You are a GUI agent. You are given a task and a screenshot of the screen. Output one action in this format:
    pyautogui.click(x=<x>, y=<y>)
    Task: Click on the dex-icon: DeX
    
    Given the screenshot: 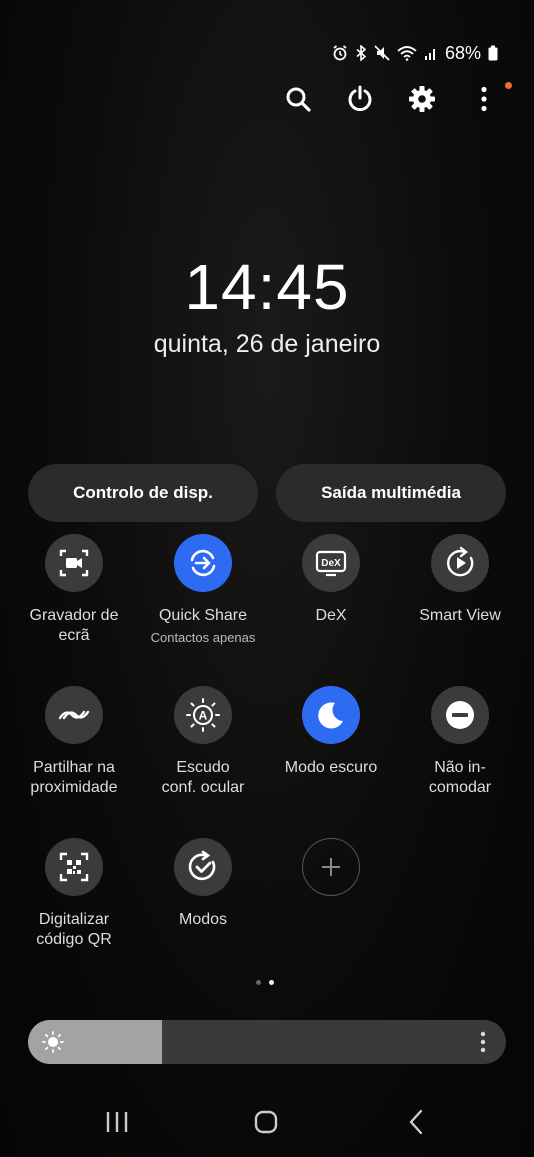 What is the action you would take?
    pyautogui.click(x=331, y=563)
    